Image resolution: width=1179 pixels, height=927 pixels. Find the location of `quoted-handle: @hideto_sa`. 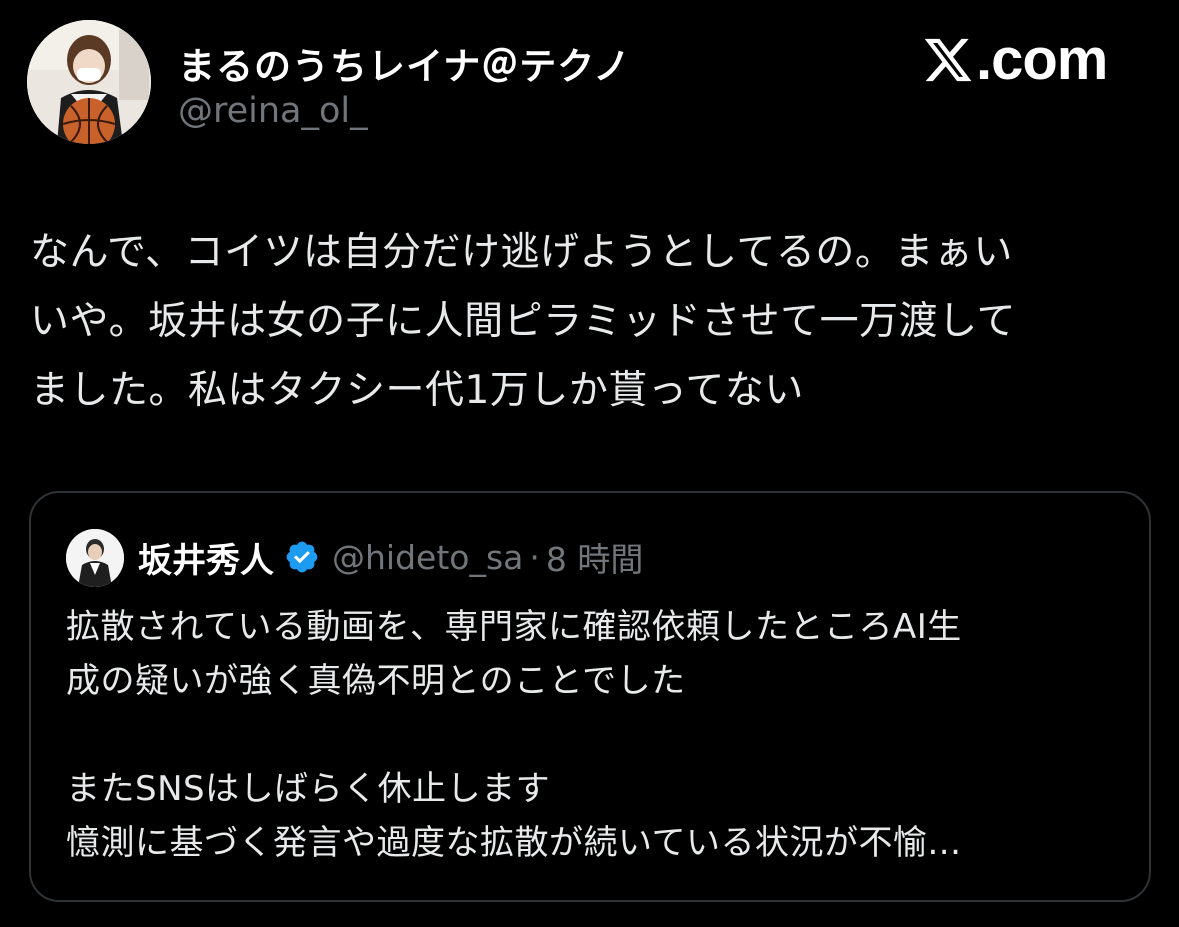

quoted-handle: @hideto_sa is located at coordinates (427, 557).